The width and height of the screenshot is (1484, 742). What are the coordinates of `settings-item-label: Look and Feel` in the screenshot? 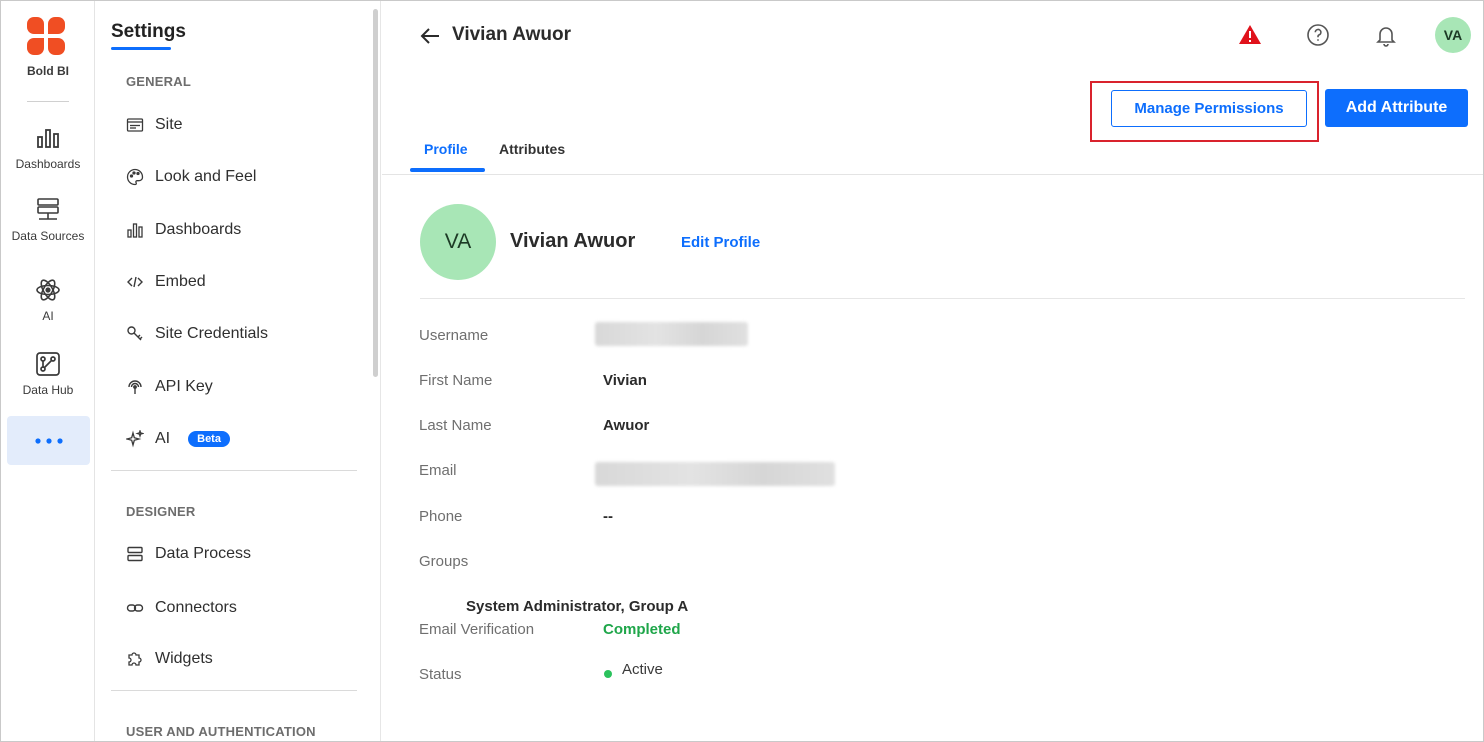 It's located at (206, 176).